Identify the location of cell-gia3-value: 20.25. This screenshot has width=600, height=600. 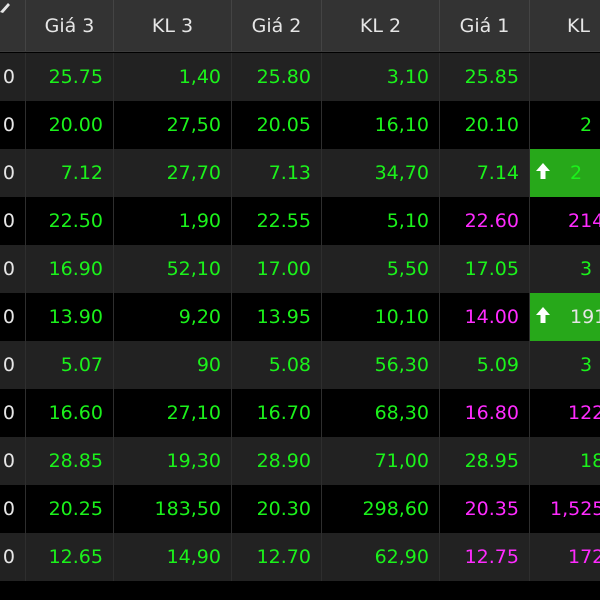
(75, 509).